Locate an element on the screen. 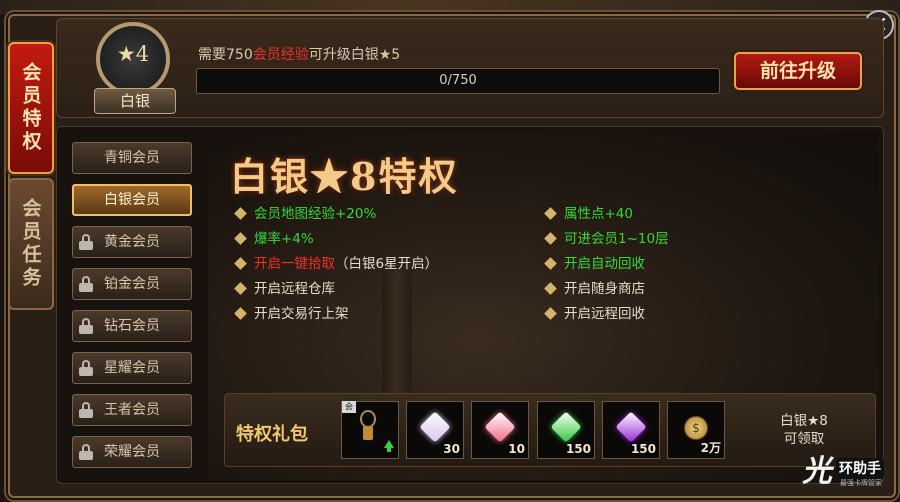 This screenshot has height=502, width=900. tab-vip-tasks: 会员任务 is located at coordinates (31, 244).